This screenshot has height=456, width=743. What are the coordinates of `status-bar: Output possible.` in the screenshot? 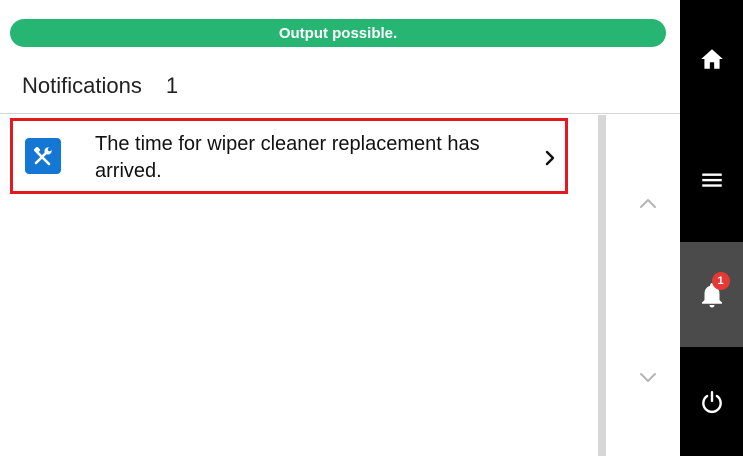 It's located at (338, 33).